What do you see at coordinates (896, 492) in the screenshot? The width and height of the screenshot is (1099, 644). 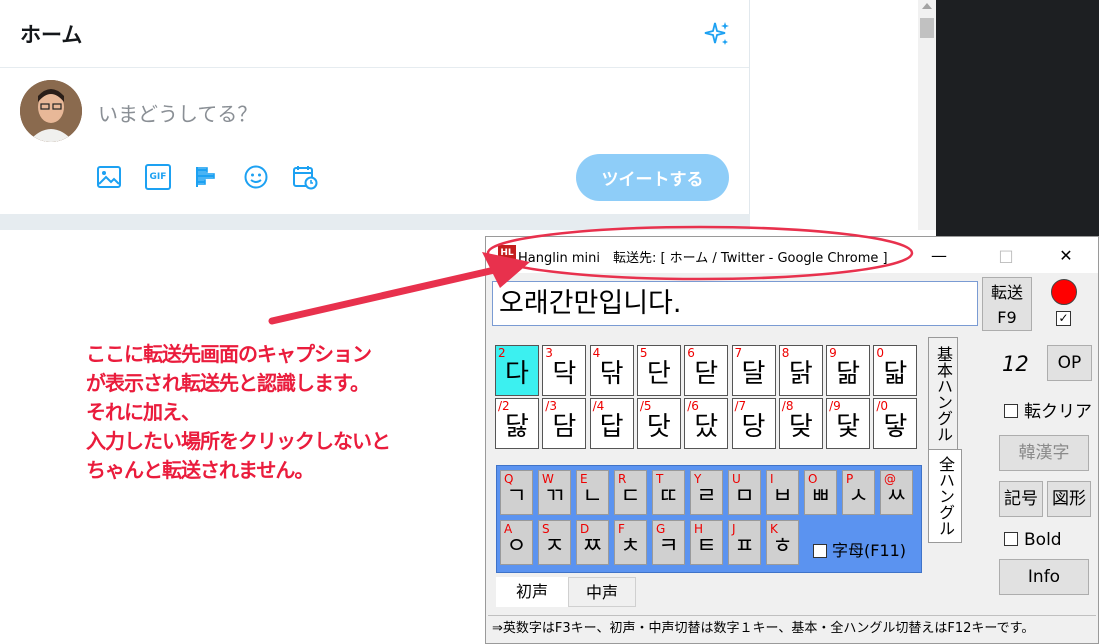 I see `jamo-key: @ ㅆ` at bounding box center [896, 492].